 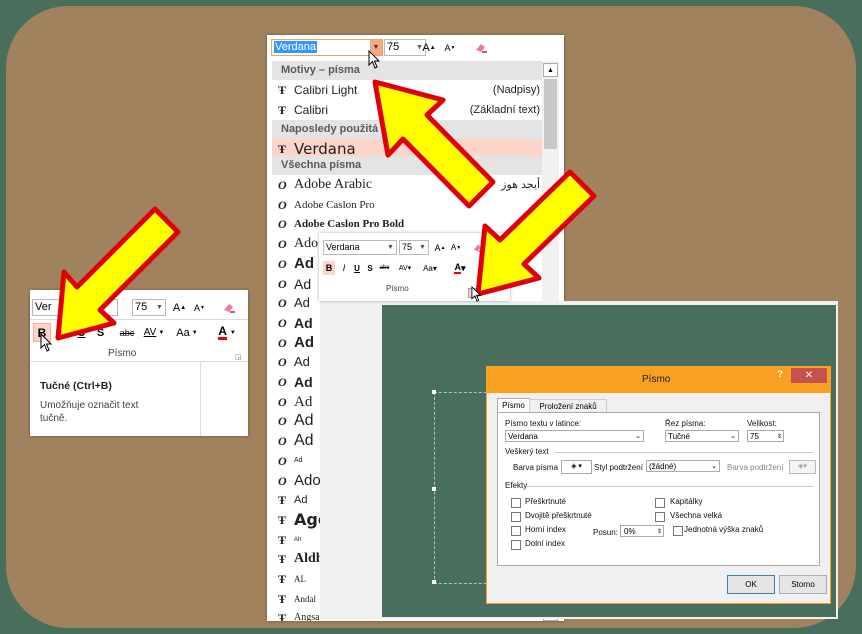 I want to click on arrow-to-dialog-launcher, so click(x=536, y=233).